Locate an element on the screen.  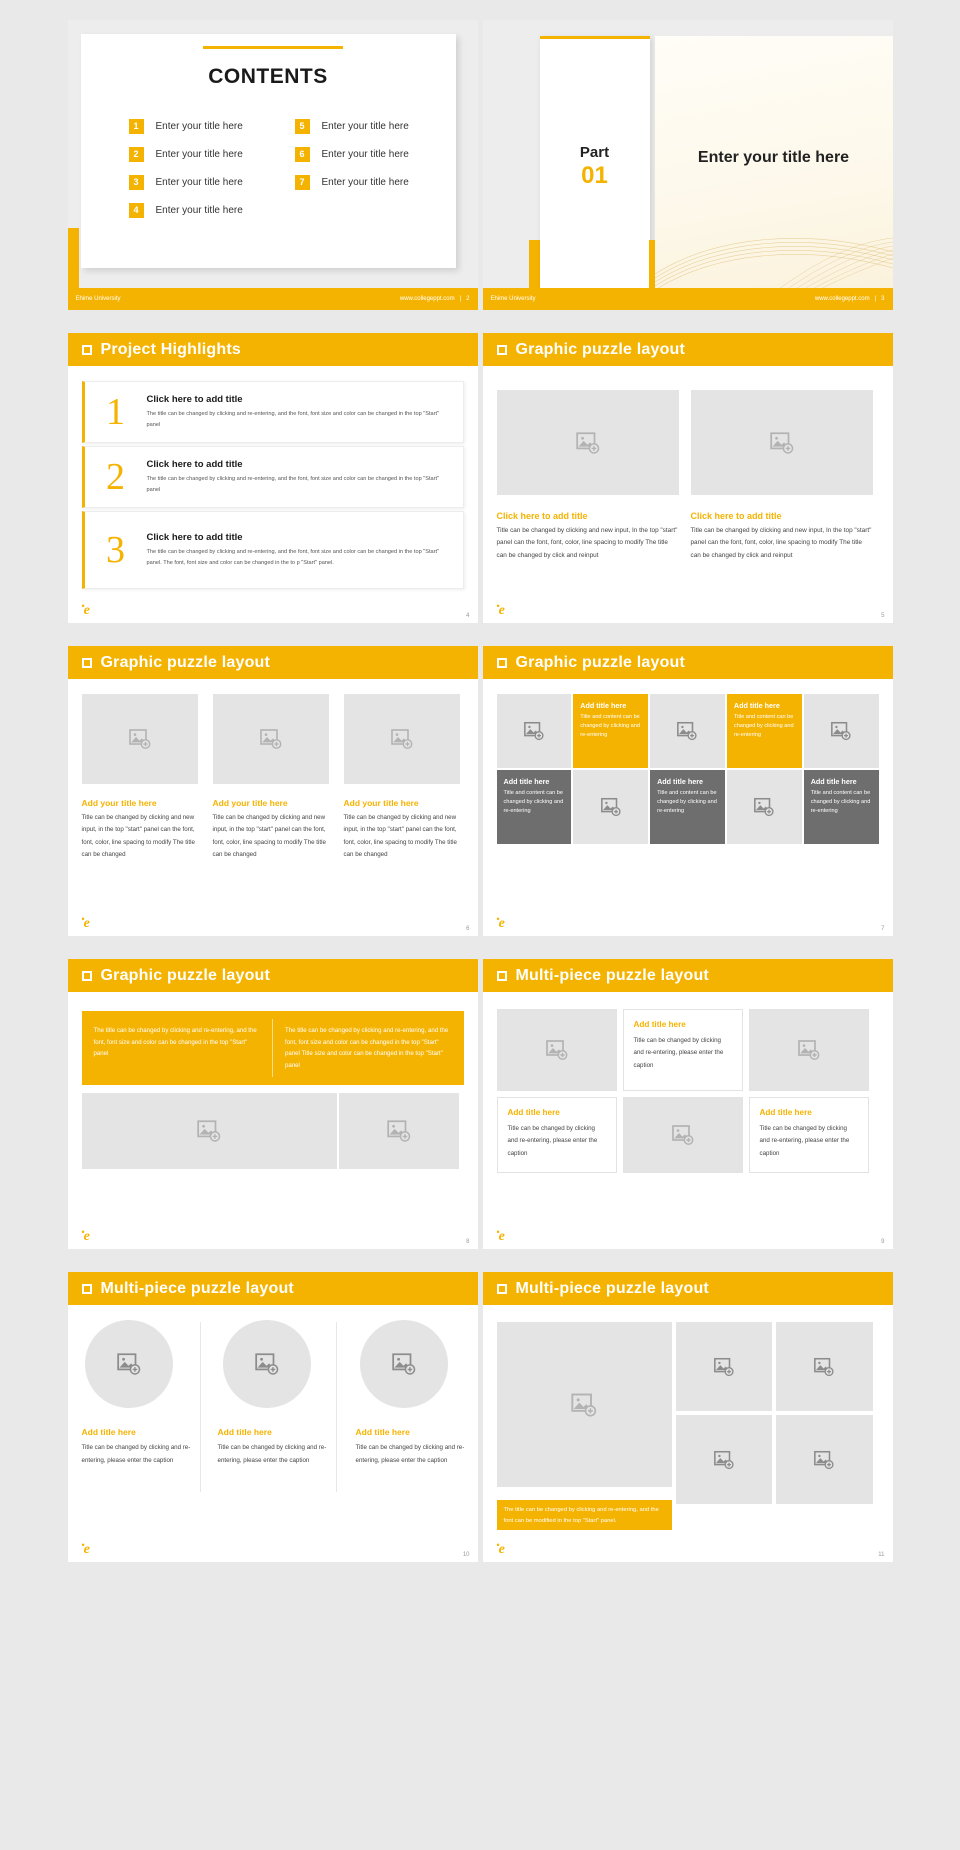
accent-bar-a is located at coordinates (534, 264).